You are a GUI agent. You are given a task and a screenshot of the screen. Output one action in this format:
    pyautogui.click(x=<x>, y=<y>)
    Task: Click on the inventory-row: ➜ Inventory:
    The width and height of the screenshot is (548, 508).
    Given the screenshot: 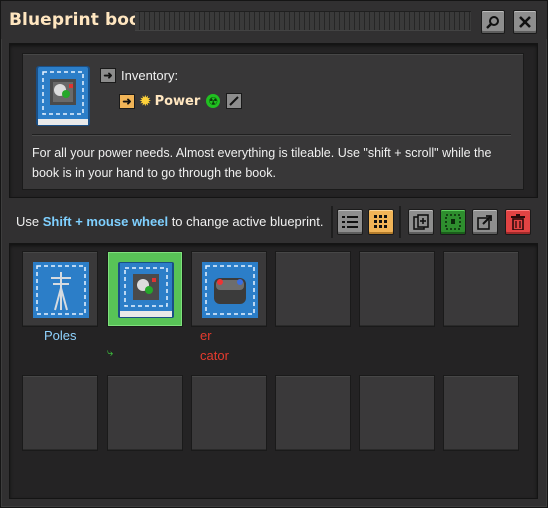 What is the action you would take?
    pyautogui.click(x=139, y=75)
    